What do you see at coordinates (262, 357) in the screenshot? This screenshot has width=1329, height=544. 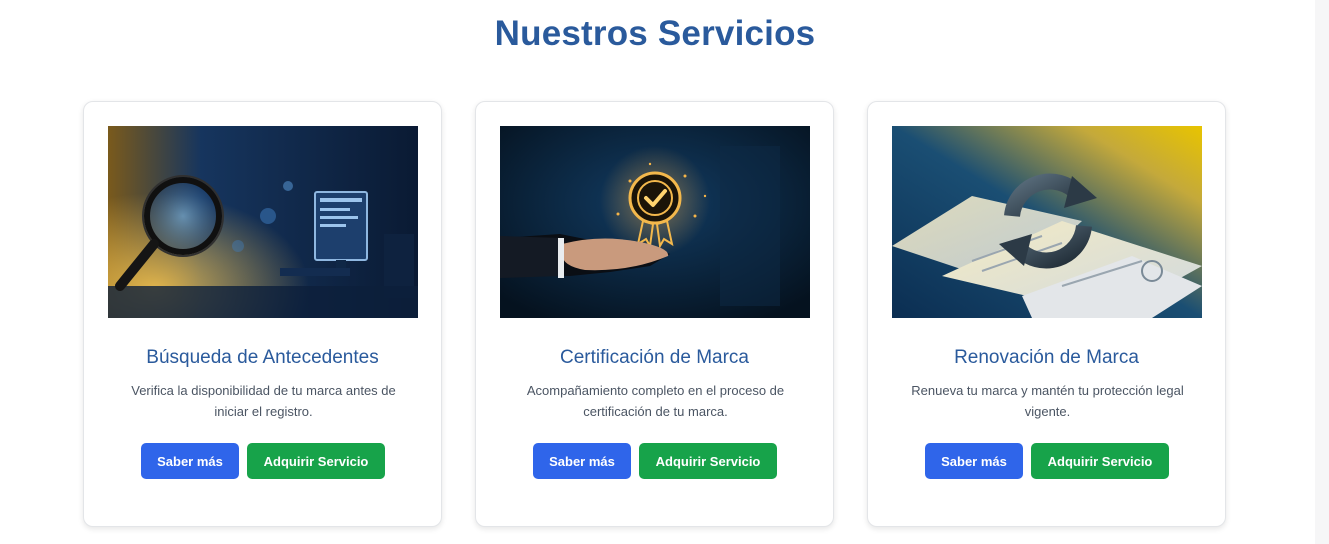 I see `card-title: Búsqueda de Antecedentes` at bounding box center [262, 357].